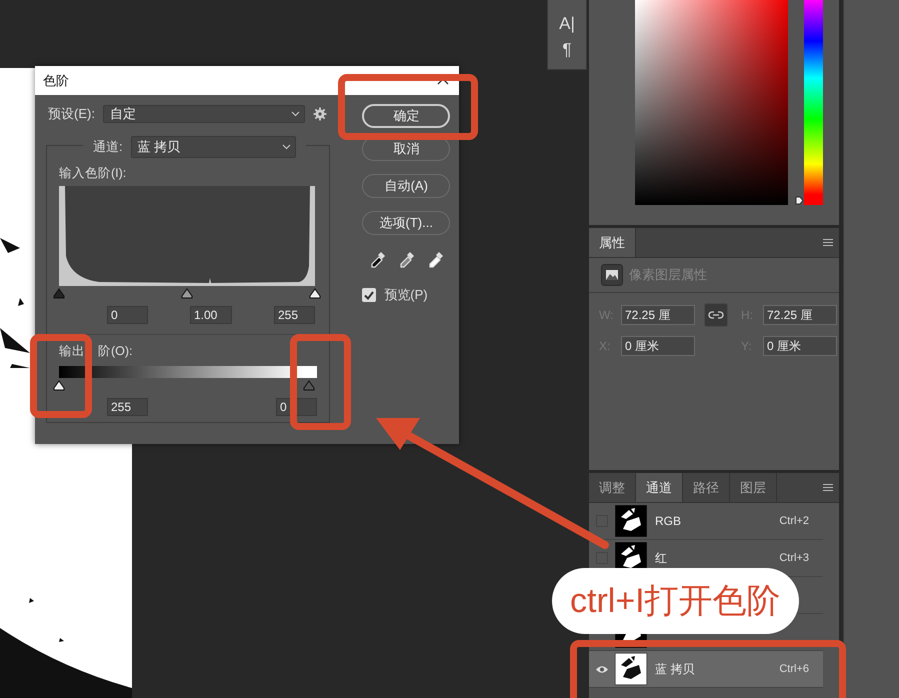 The image size is (899, 698). Describe the element at coordinates (794, 558) in the screenshot. I see `channel-shortcut: Ctrl+3` at that location.